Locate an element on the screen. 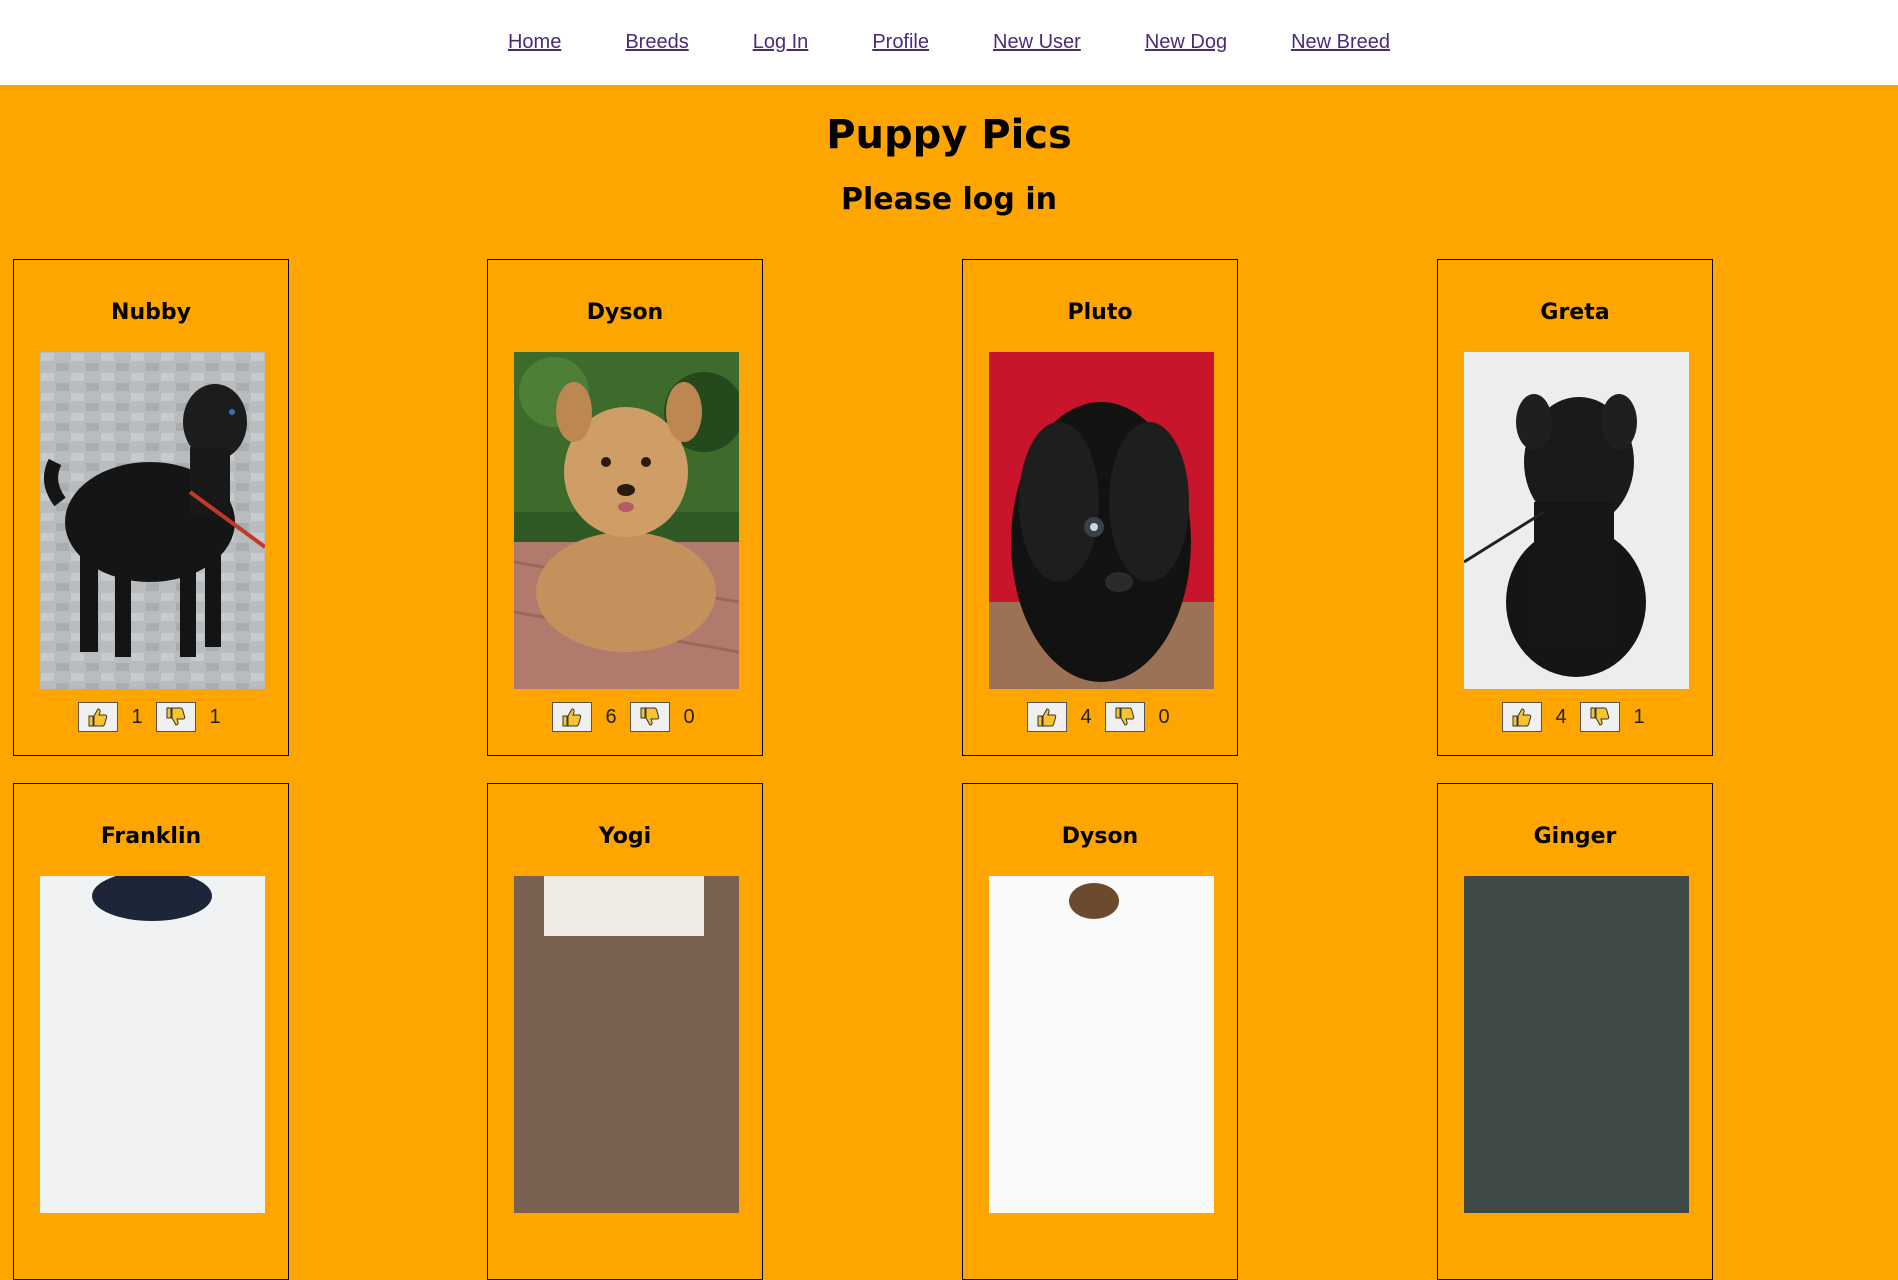  up-count: 1 is located at coordinates (137, 716).